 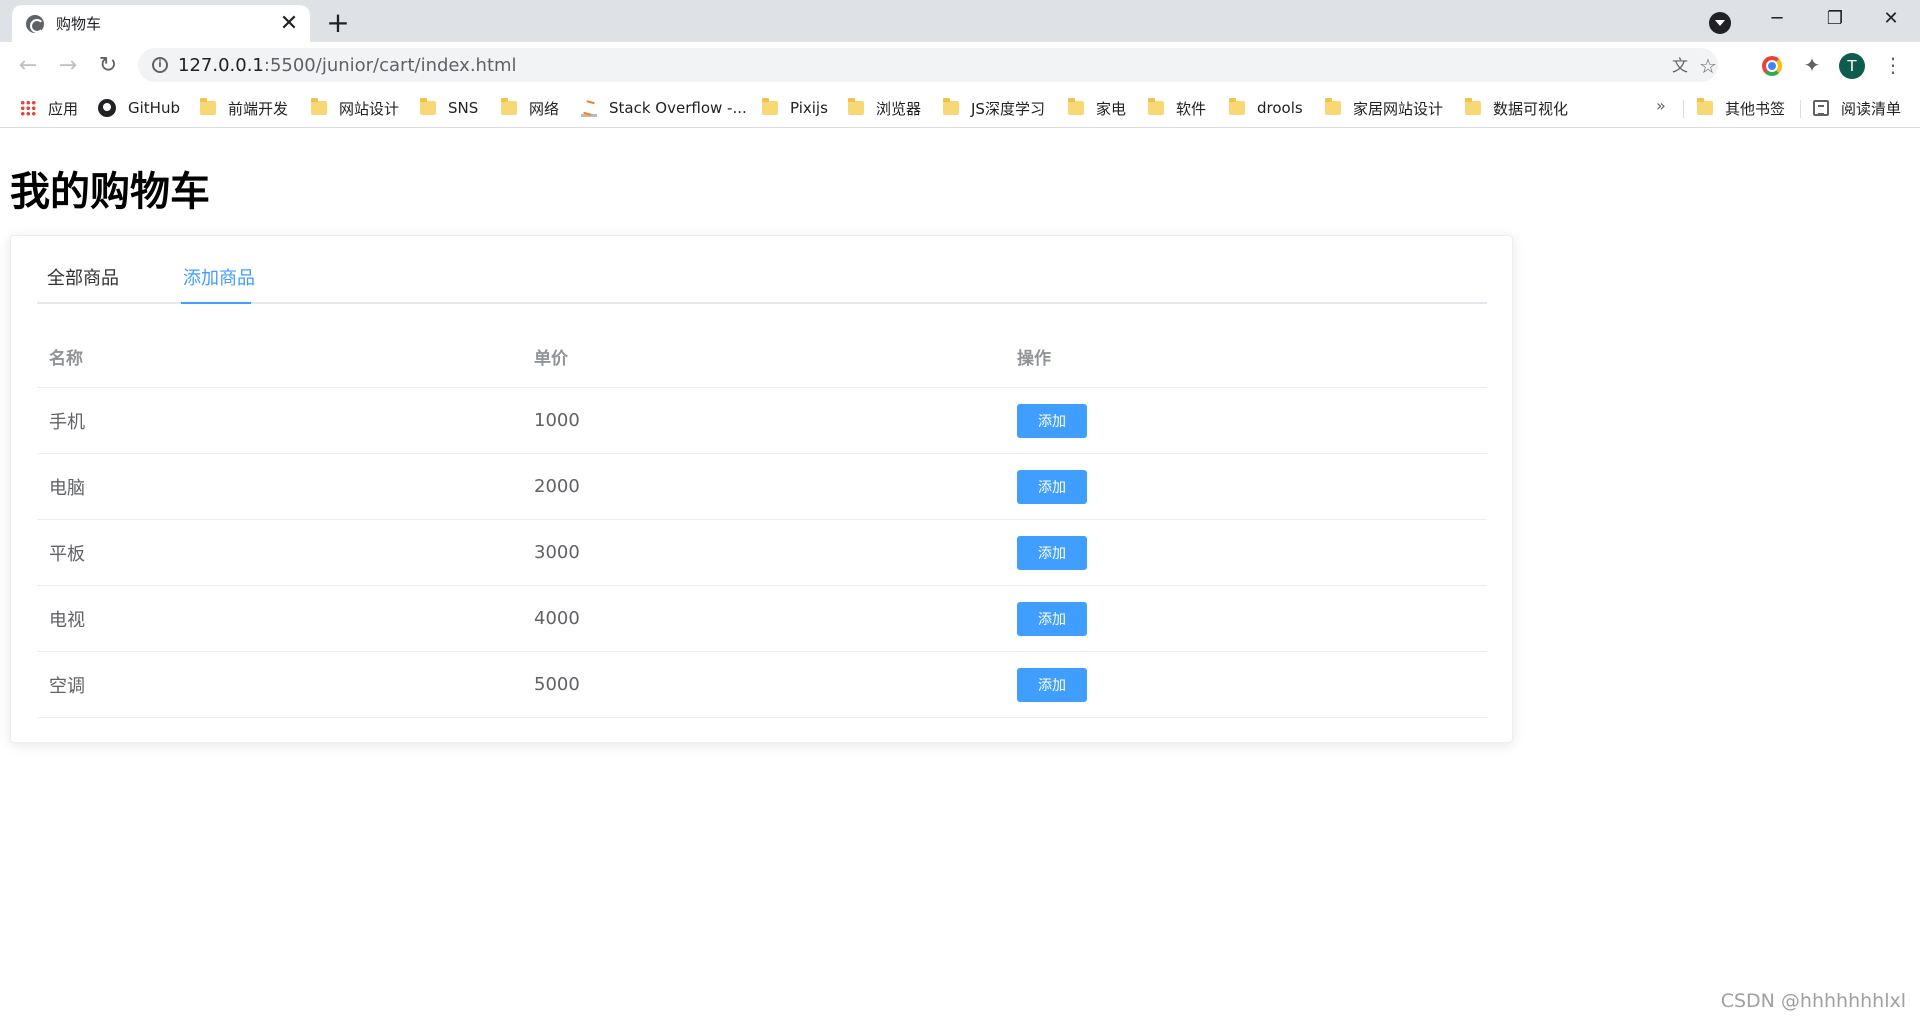 I want to click on chrome-extension-icon, so click(x=1772, y=66).